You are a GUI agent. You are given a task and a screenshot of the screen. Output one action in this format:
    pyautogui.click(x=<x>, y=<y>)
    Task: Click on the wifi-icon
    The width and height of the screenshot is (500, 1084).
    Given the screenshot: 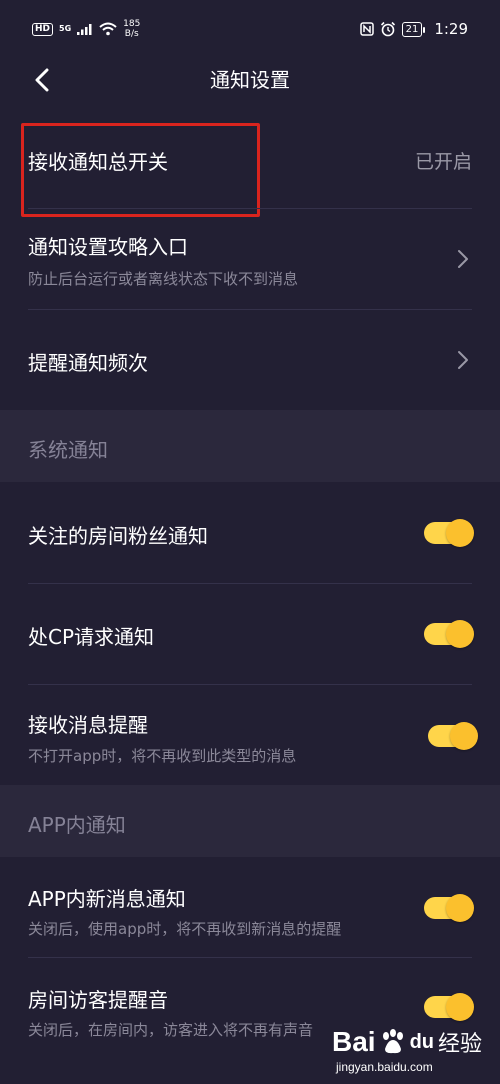 What is the action you would take?
    pyautogui.click(x=108, y=29)
    